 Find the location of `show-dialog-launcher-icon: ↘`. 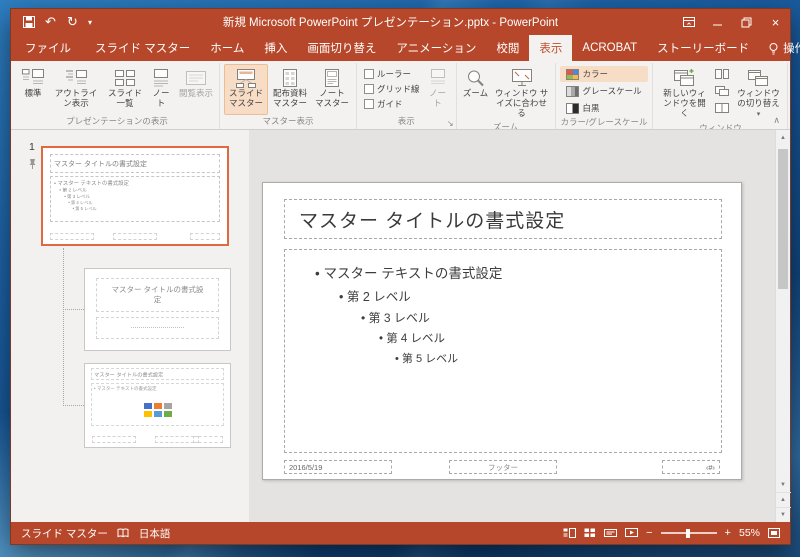

show-dialog-launcher-icon: ↘ is located at coordinates (450, 123).